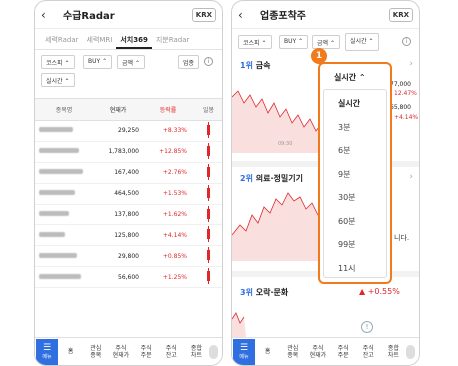 Image resolution: width=458 pixels, height=366 pixels. I want to click on table-row: 29,800 +0.85%, so click(128, 256).